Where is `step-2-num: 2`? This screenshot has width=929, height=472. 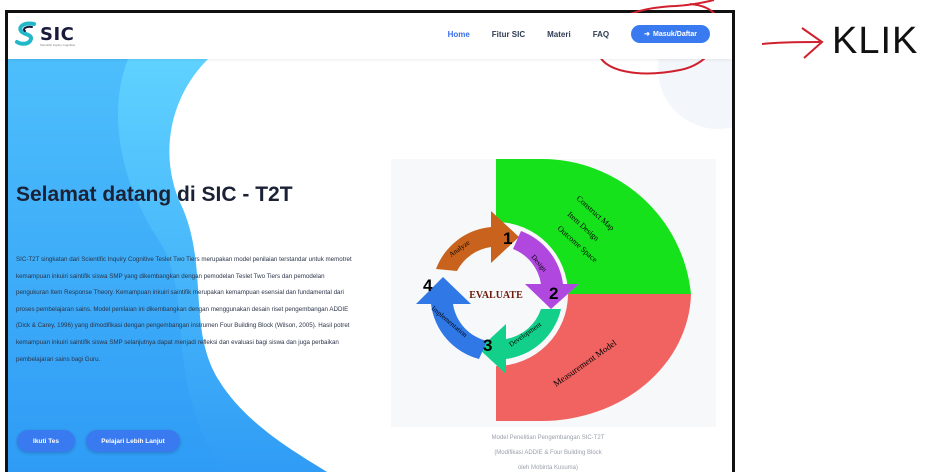
step-2-num: 2 is located at coordinates (553, 293).